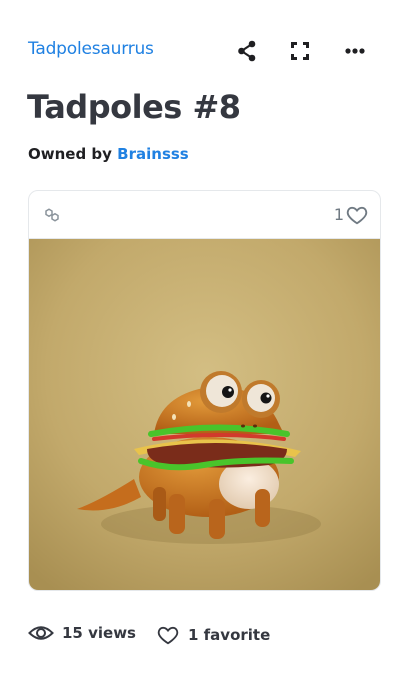 This screenshot has height=680, width=409. Describe the element at coordinates (204, 215) in the screenshot. I see `card-header: 1` at that location.